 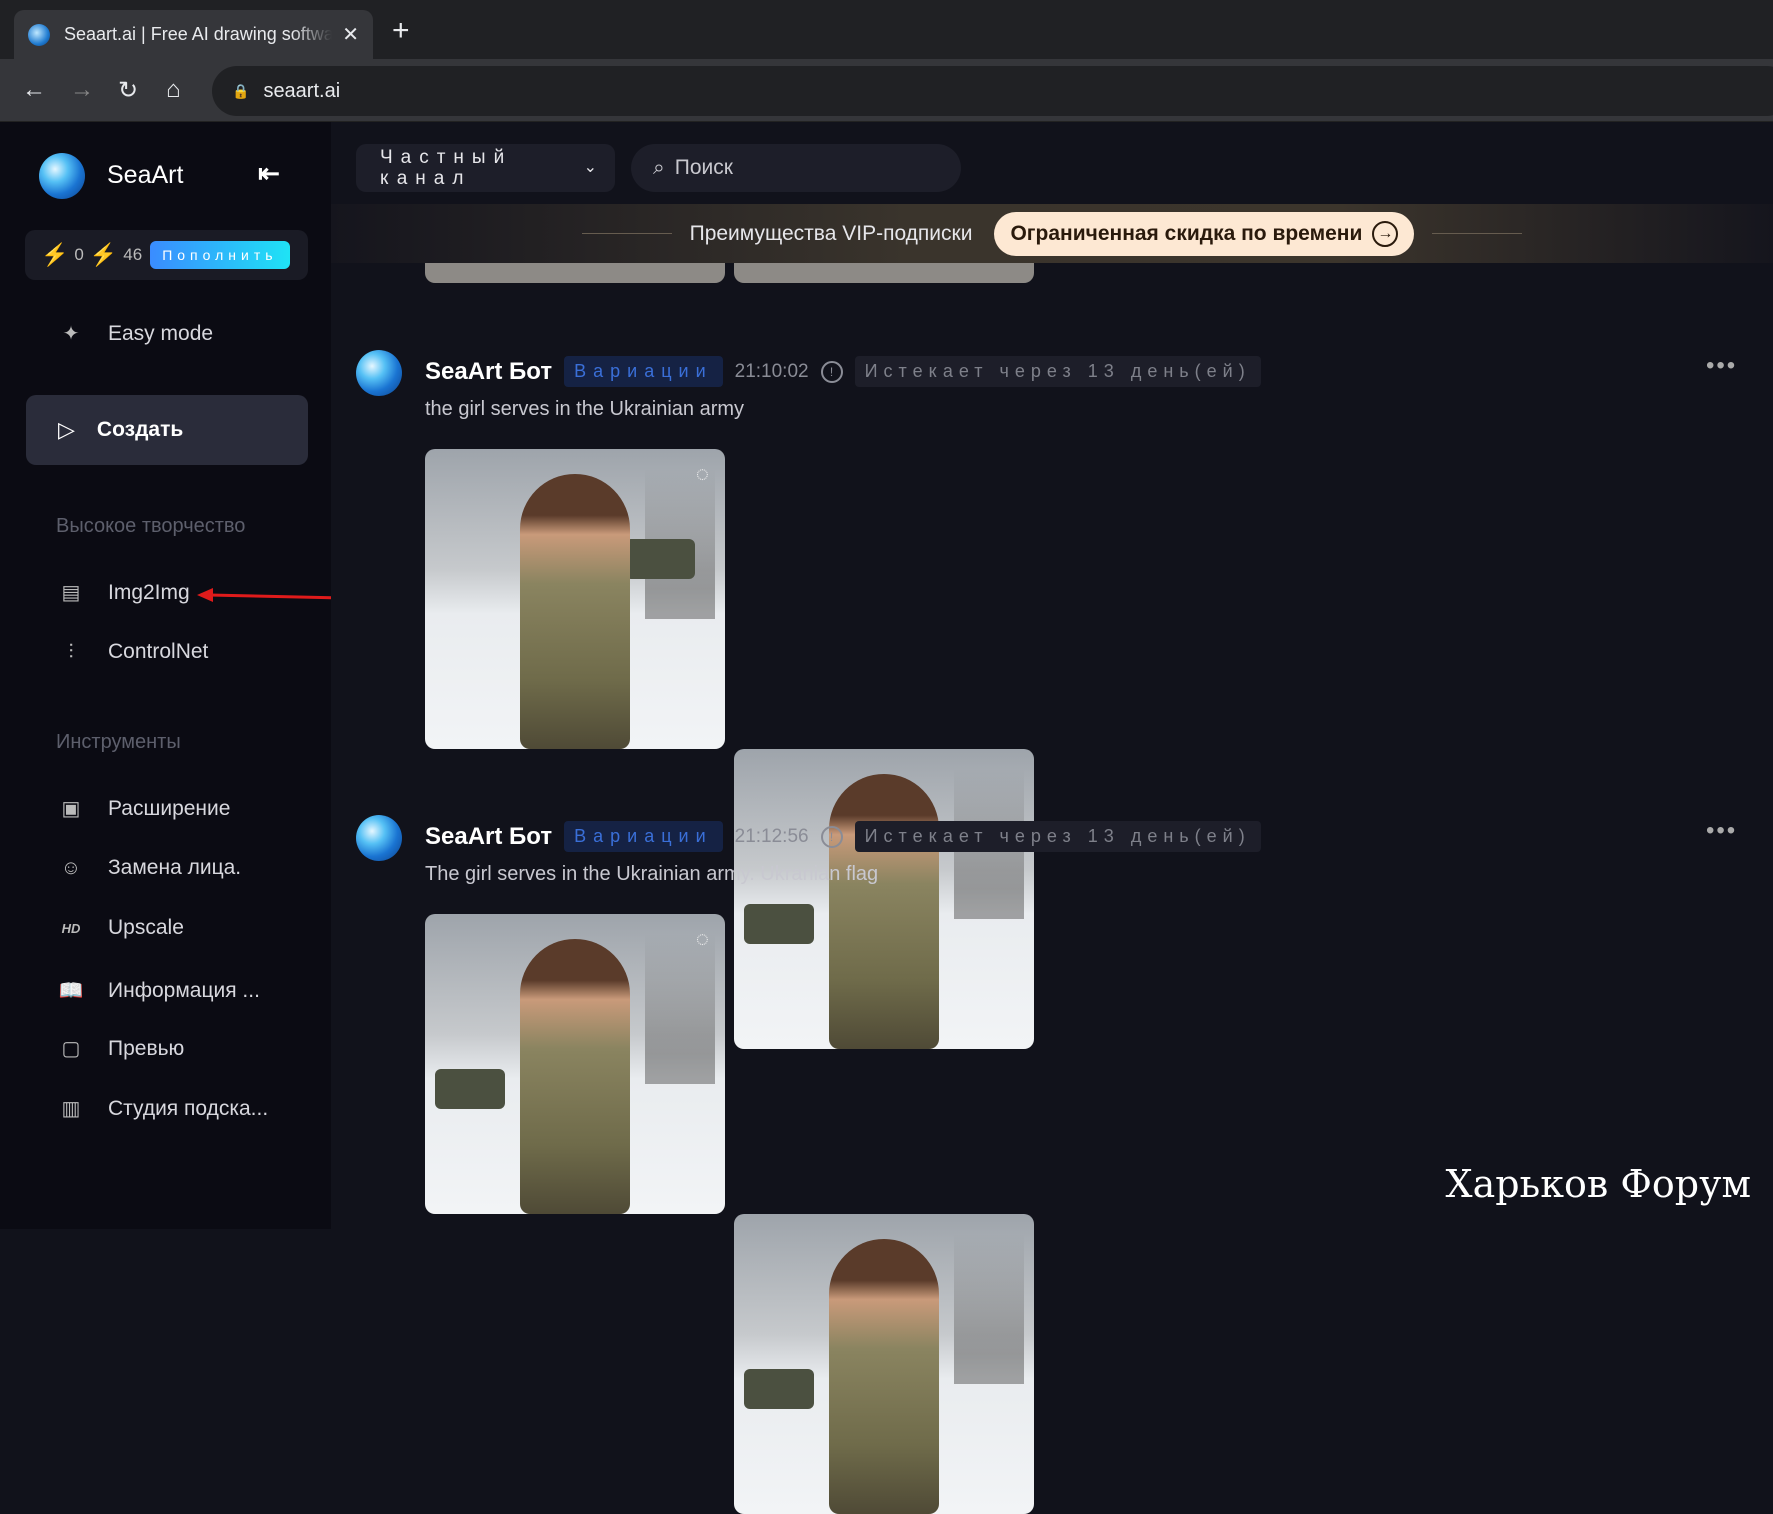 What do you see at coordinates (151, 526) in the screenshot?
I see `section-heading-creative: Высокое творчество` at bounding box center [151, 526].